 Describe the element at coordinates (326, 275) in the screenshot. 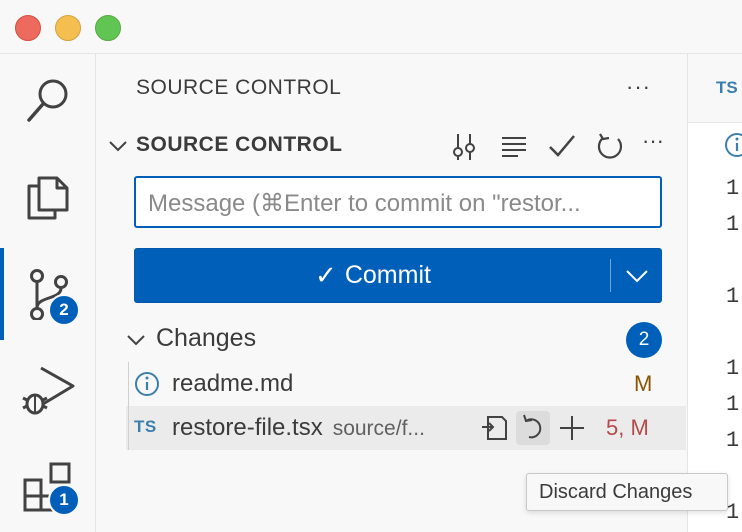

I see `check-icon: ✓` at that location.